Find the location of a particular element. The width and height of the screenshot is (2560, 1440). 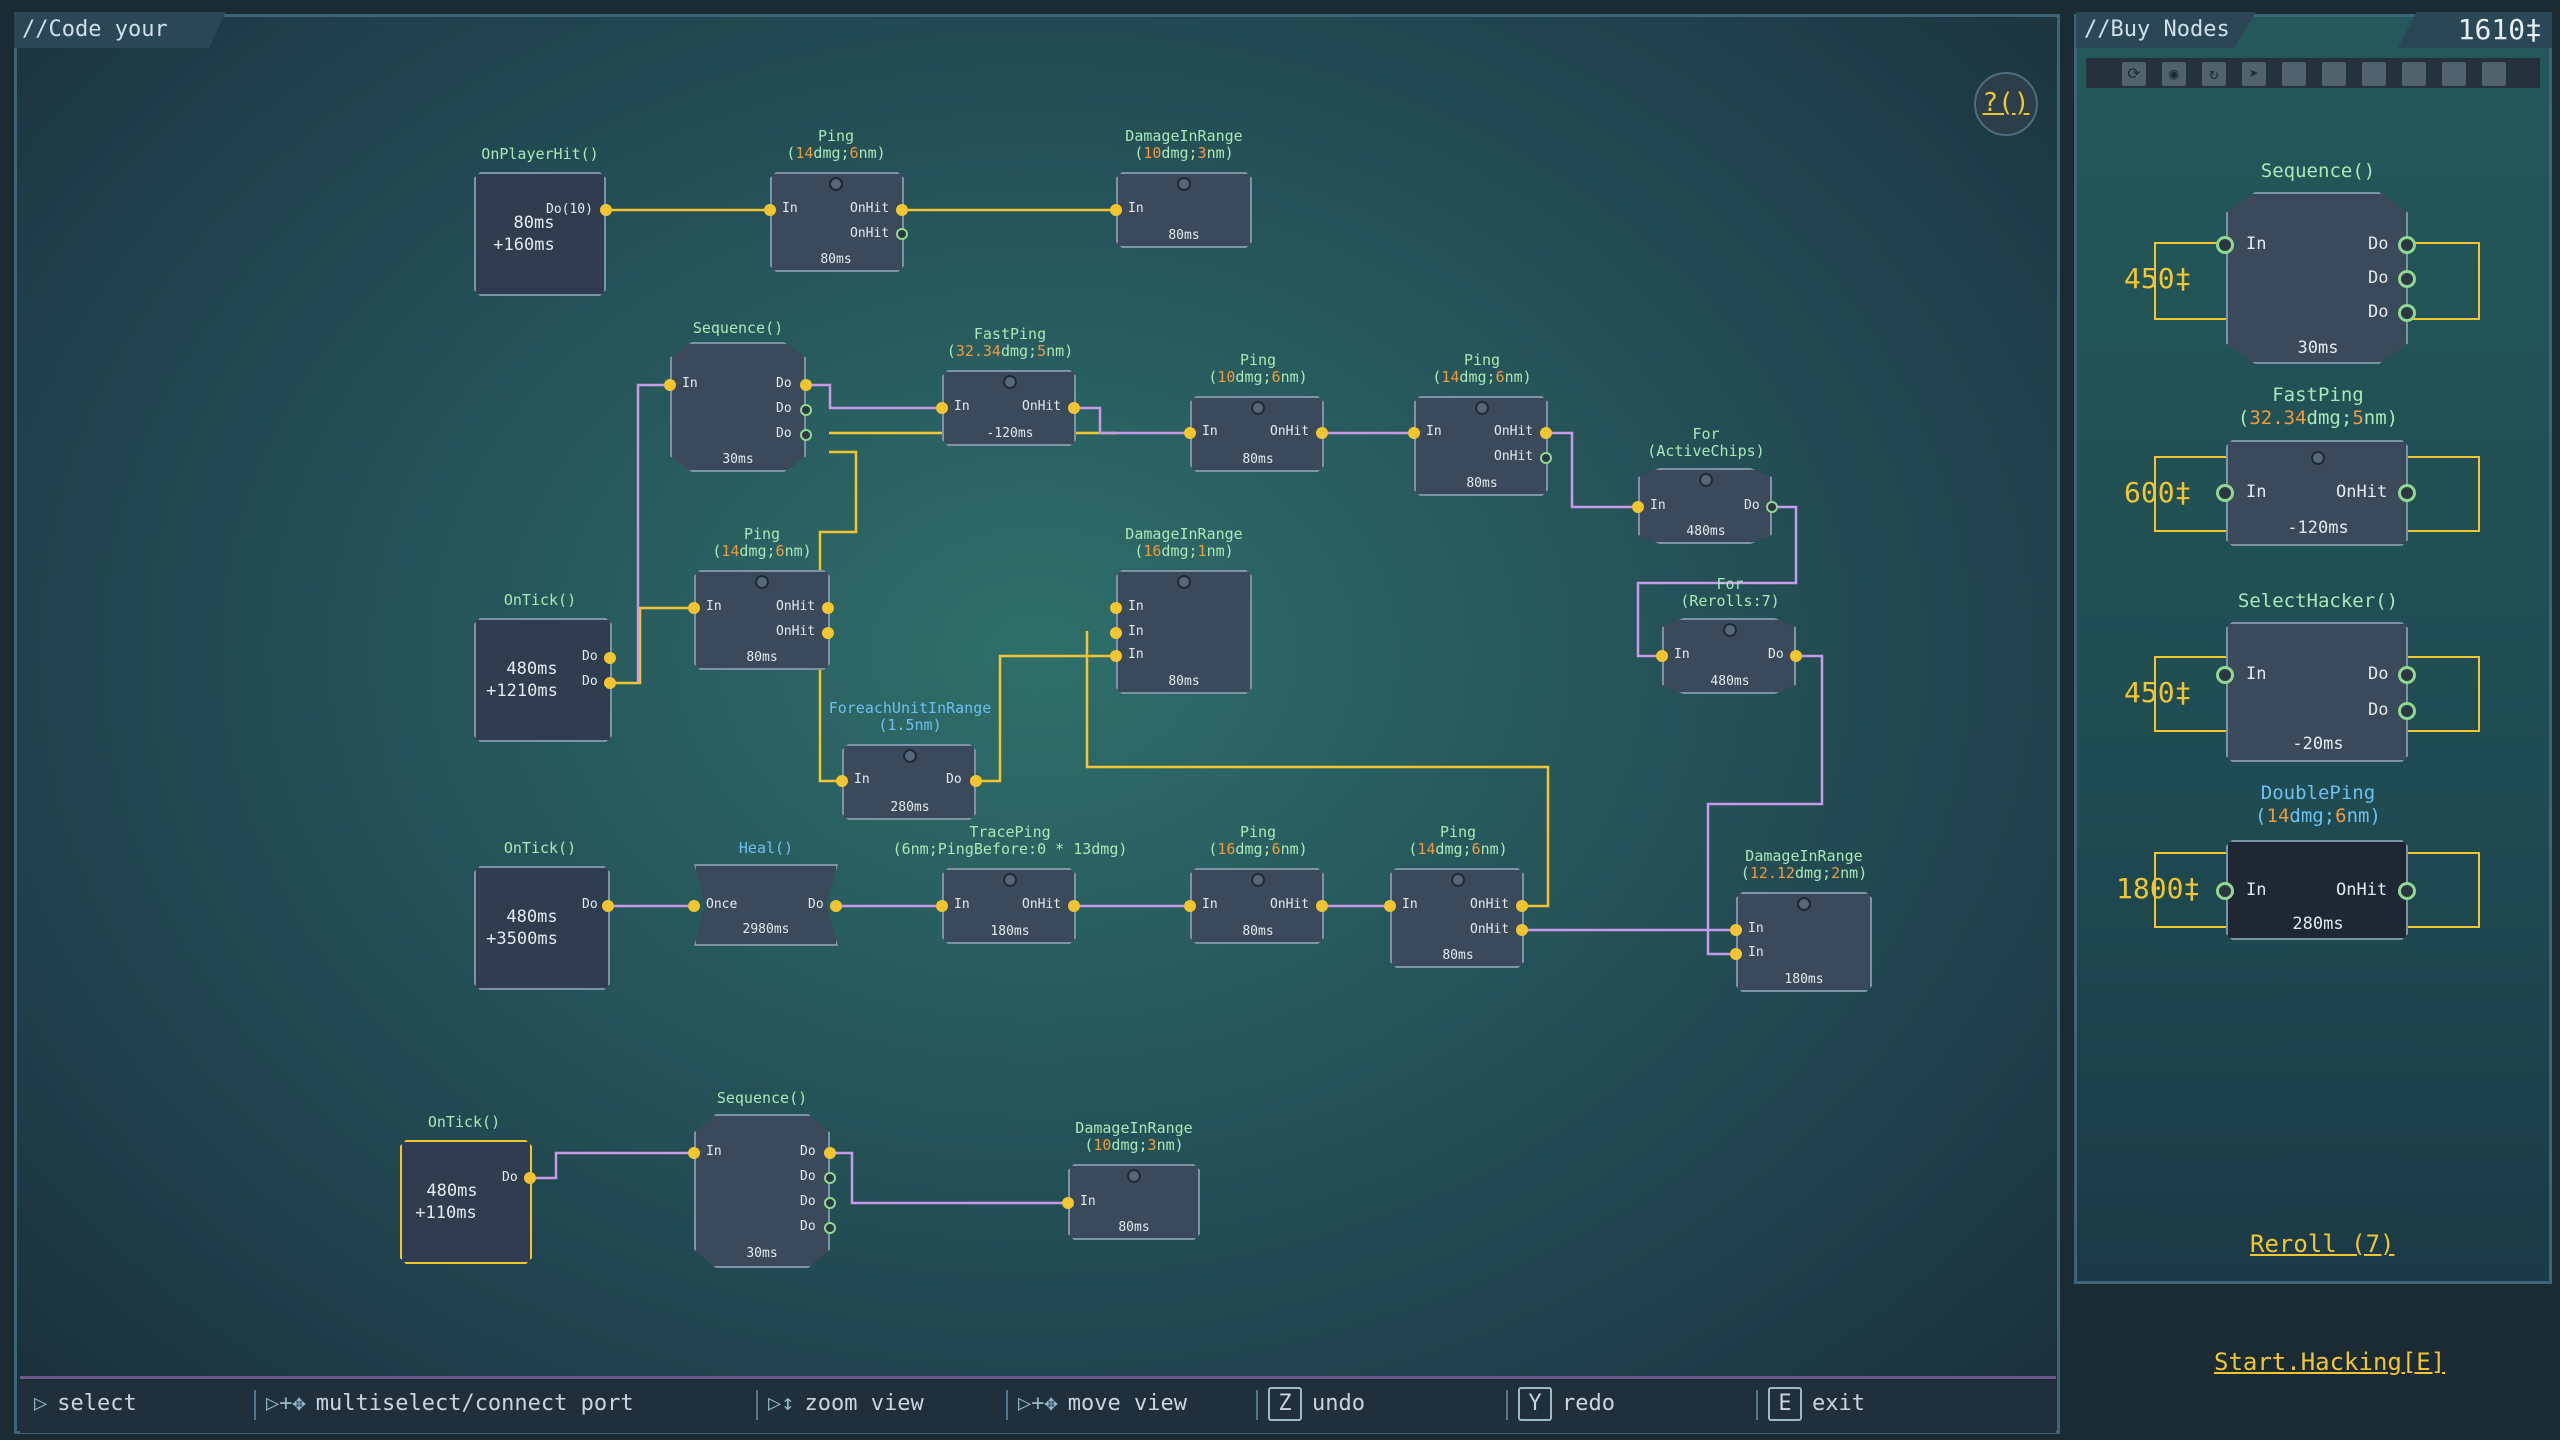

title-arg: 3 is located at coordinates (1202, 153).